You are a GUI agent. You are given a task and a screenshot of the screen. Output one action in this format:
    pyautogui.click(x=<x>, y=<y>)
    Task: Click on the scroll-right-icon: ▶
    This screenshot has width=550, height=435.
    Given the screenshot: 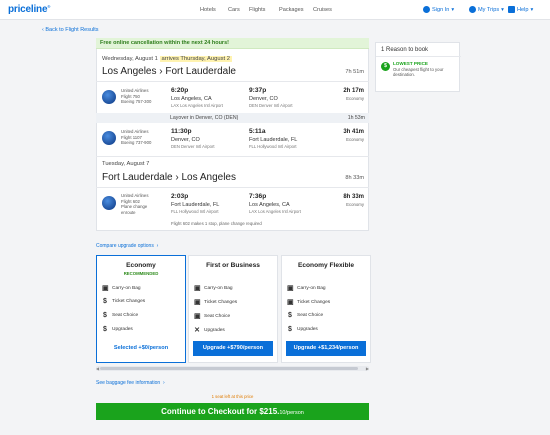 What is the action you would take?
    pyautogui.click(x=367, y=368)
    